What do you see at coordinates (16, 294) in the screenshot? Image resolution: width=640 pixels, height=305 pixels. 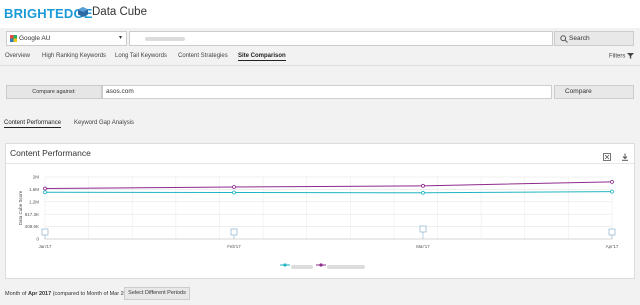 I see `period-prefix: Month of` at bounding box center [16, 294].